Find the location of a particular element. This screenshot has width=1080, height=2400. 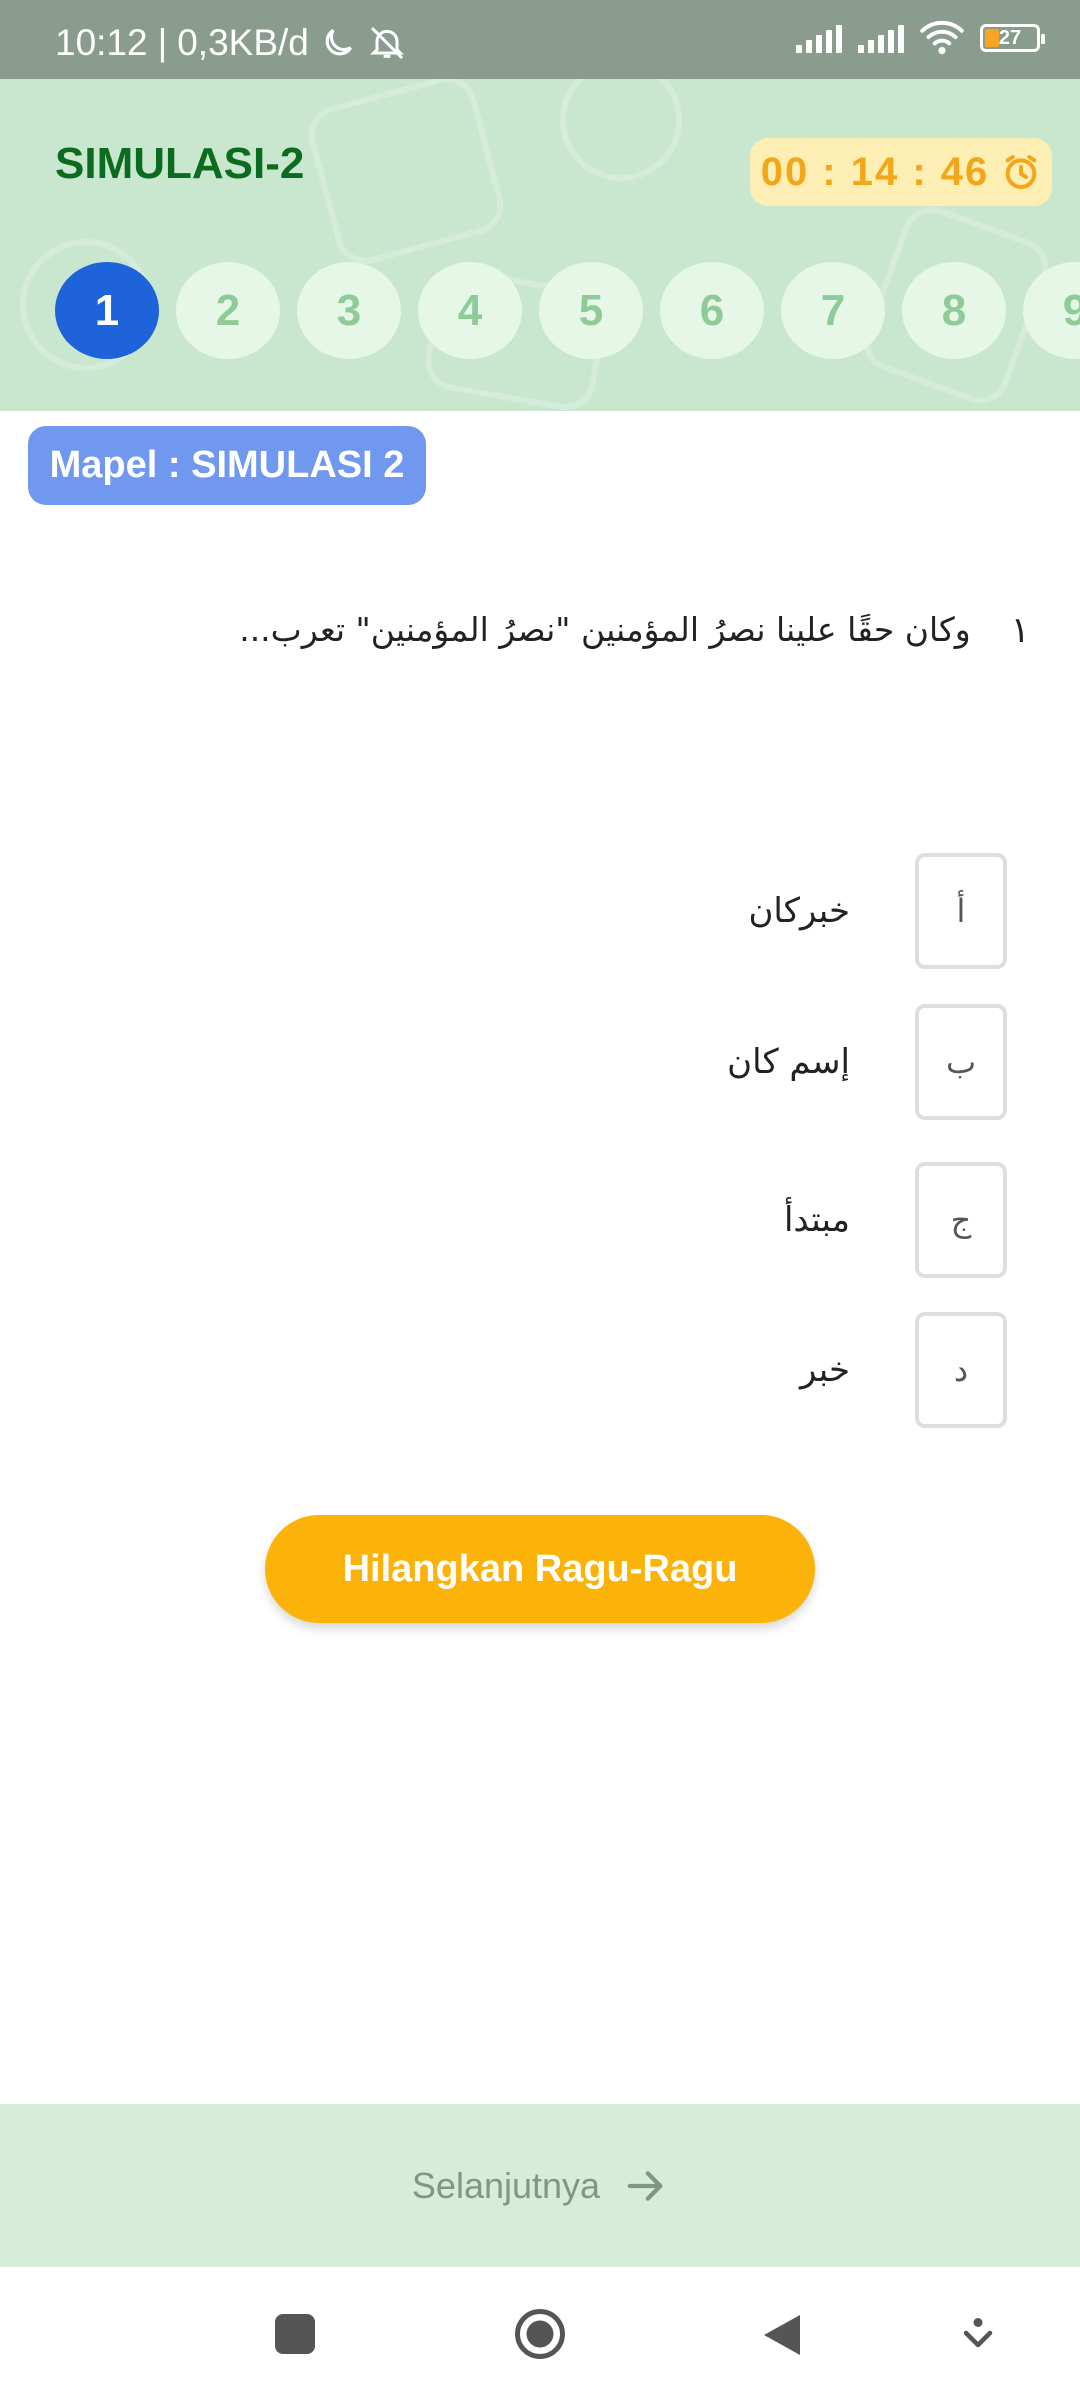

status-bar: 10:12 | 0,3KB/d 27 is located at coordinates (540, 39).